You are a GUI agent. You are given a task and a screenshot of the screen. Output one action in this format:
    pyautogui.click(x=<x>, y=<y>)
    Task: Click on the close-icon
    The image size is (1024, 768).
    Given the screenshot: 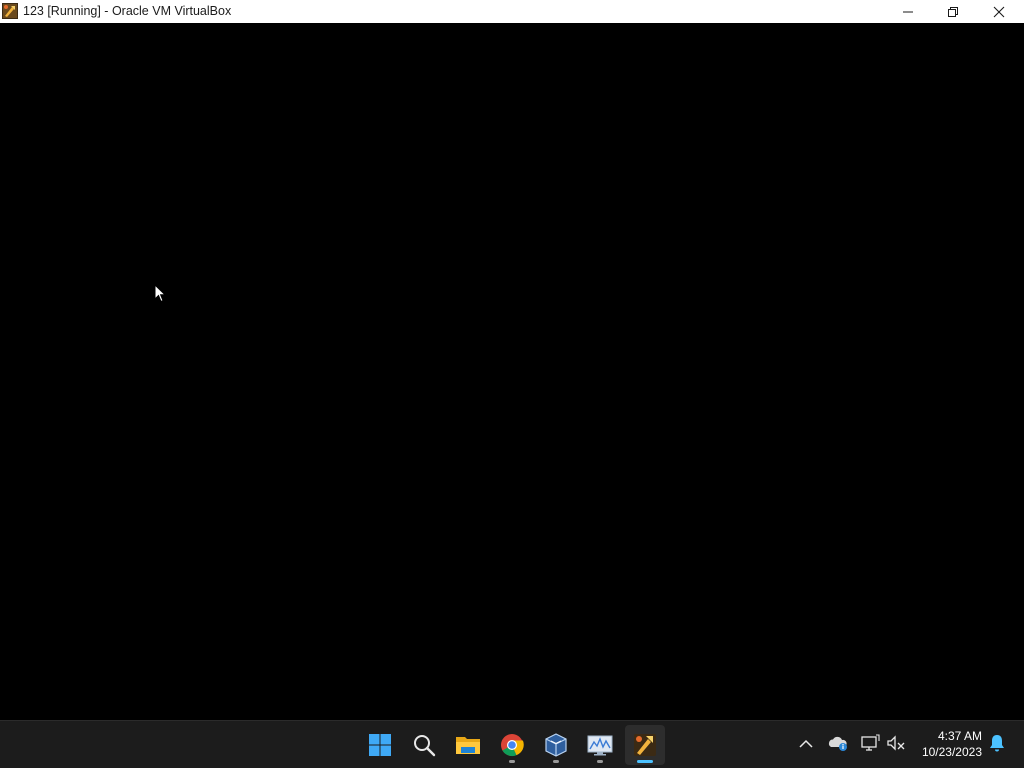 What is the action you would take?
    pyautogui.click(x=999, y=12)
    